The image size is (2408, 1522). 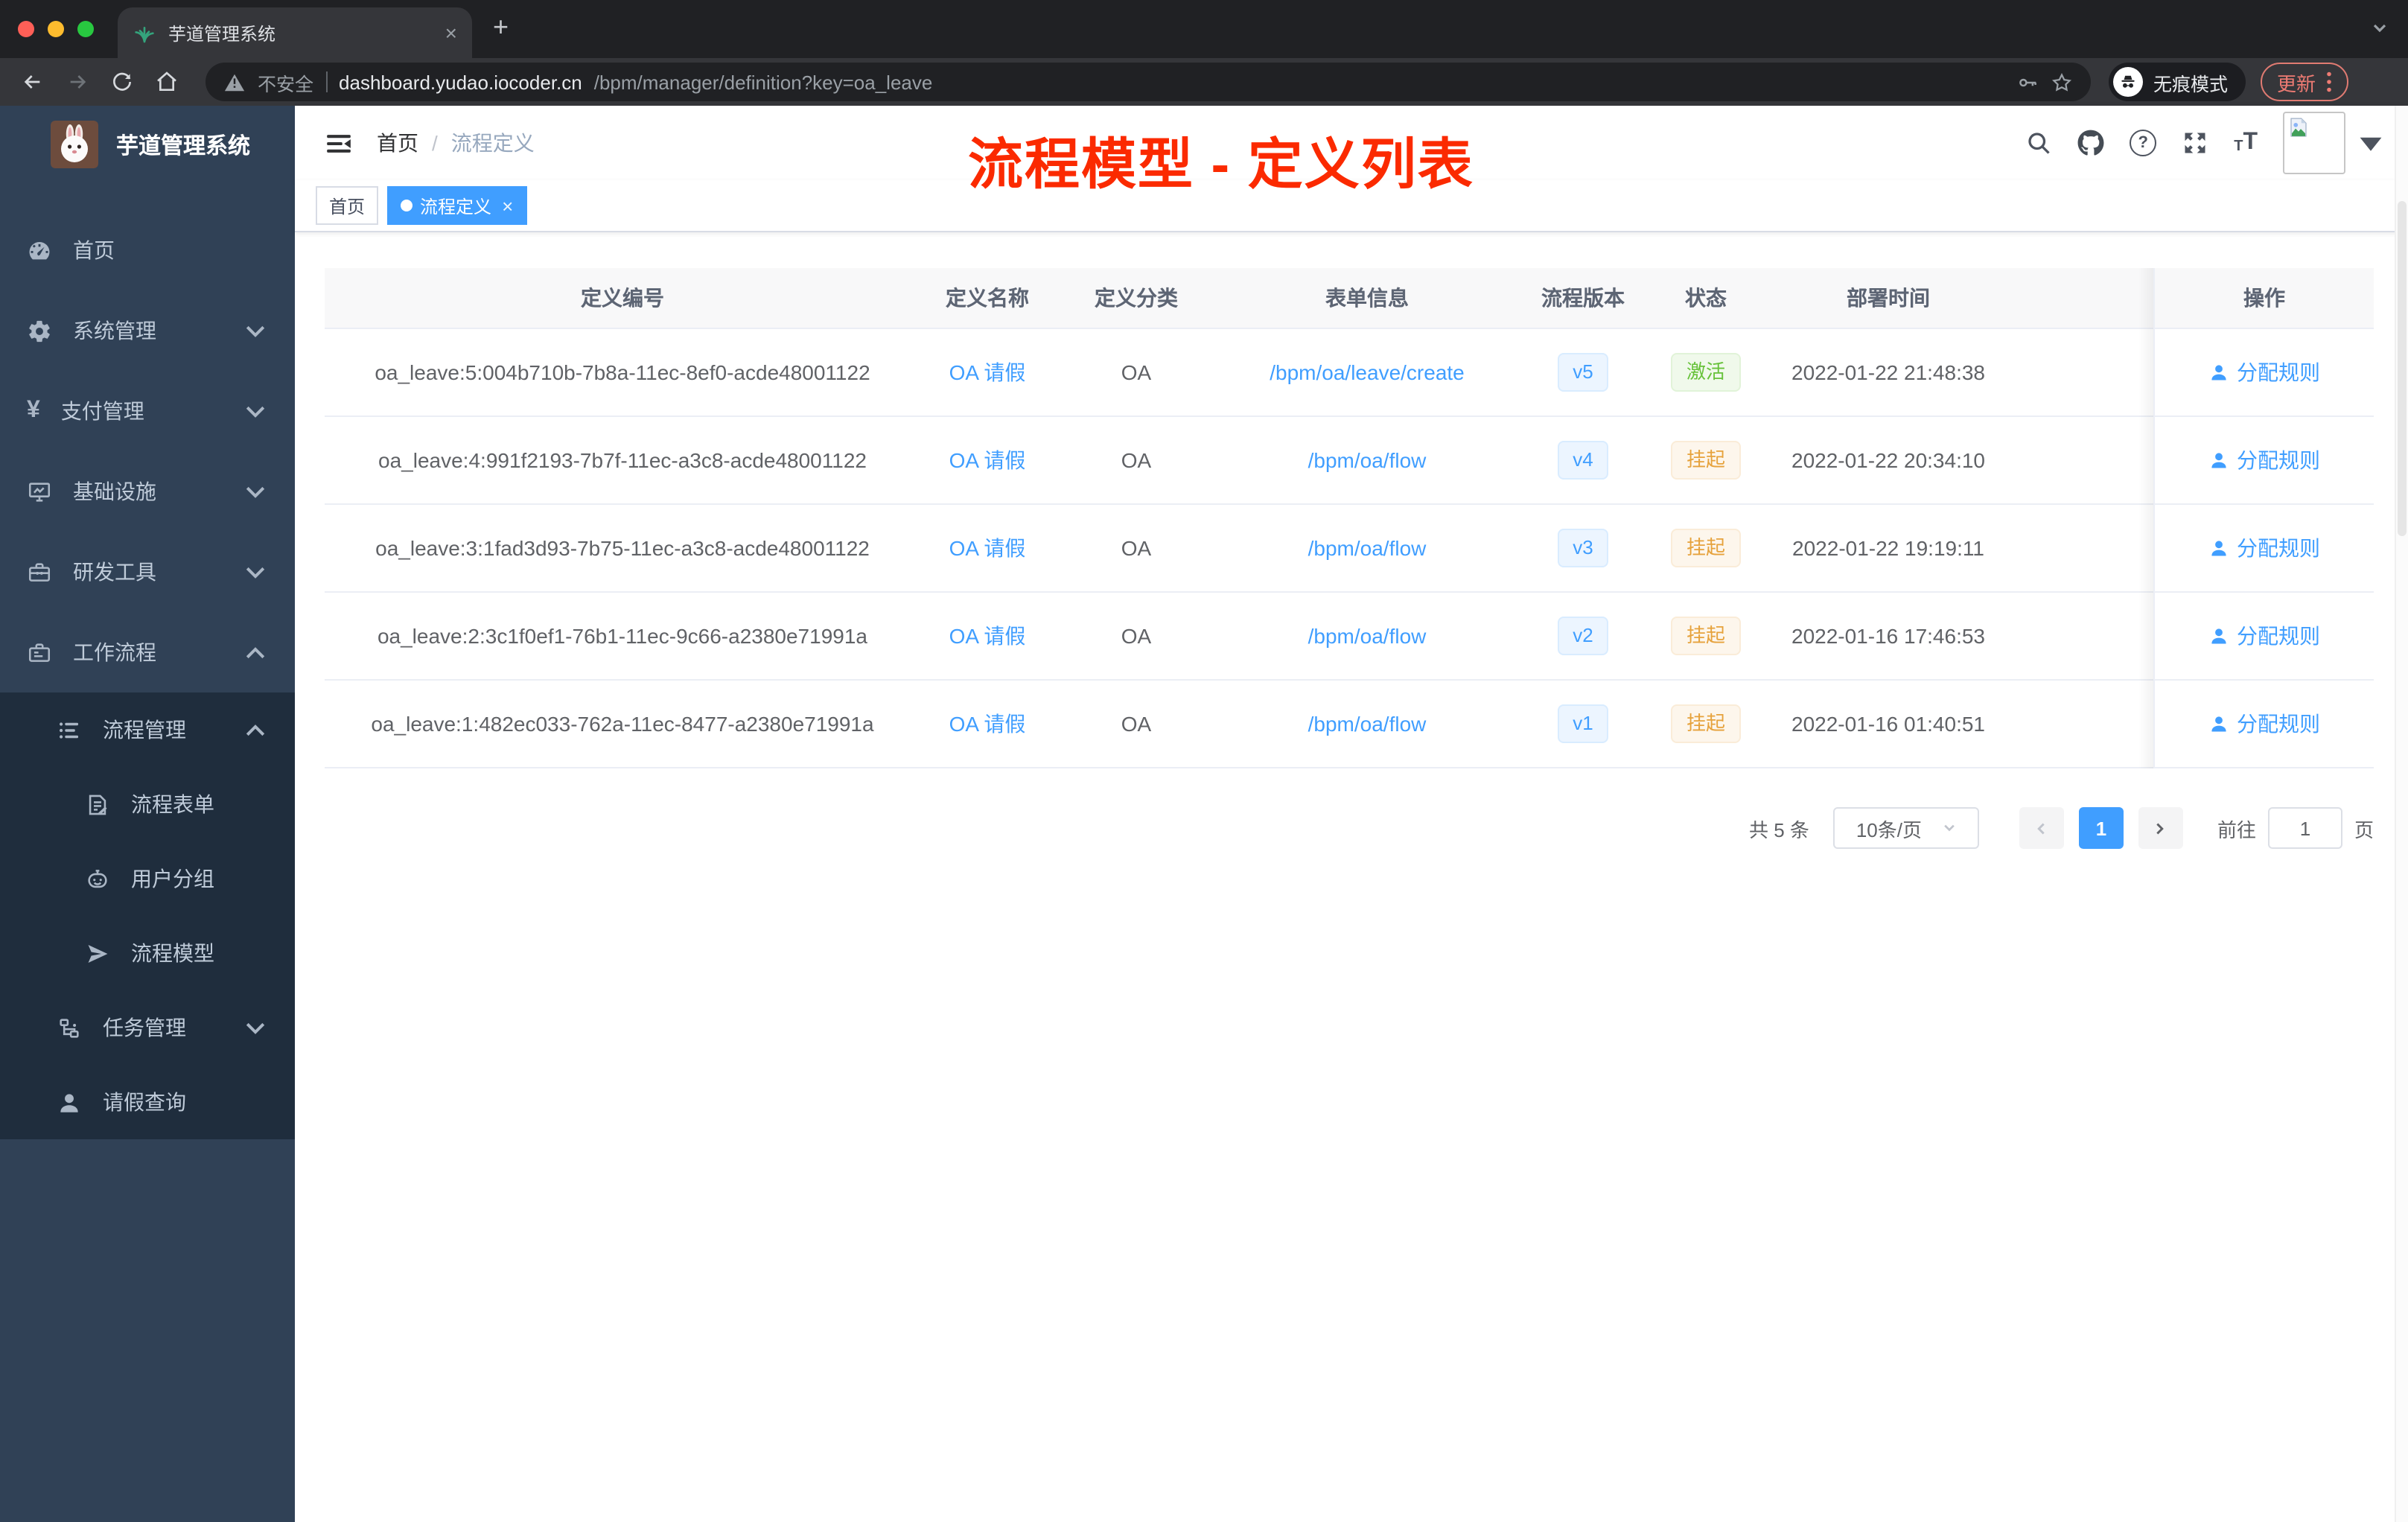 I want to click on new-tab-button: +, so click(x=501, y=27).